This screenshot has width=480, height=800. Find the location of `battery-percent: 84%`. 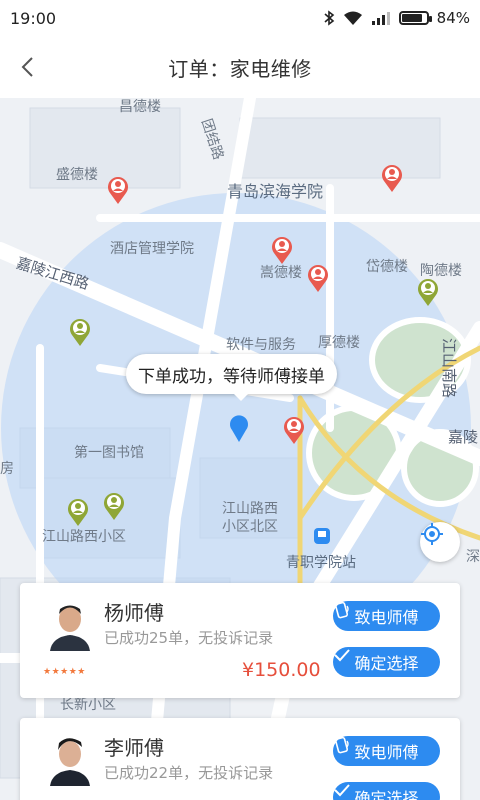

battery-percent: 84% is located at coordinates (453, 18).